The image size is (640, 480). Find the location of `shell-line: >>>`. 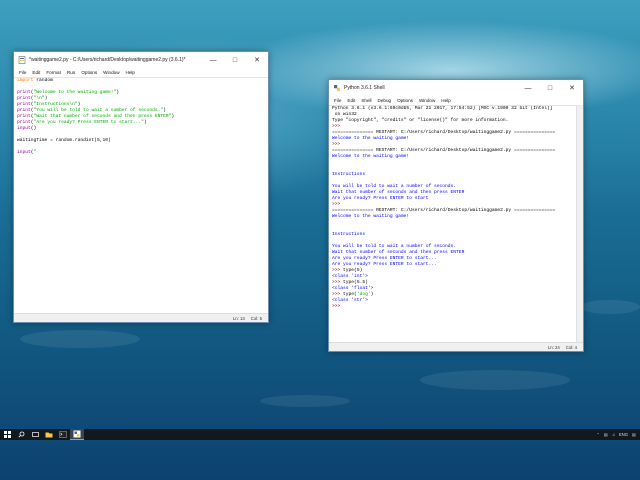

shell-line: >>> is located at coordinates (454, 307).